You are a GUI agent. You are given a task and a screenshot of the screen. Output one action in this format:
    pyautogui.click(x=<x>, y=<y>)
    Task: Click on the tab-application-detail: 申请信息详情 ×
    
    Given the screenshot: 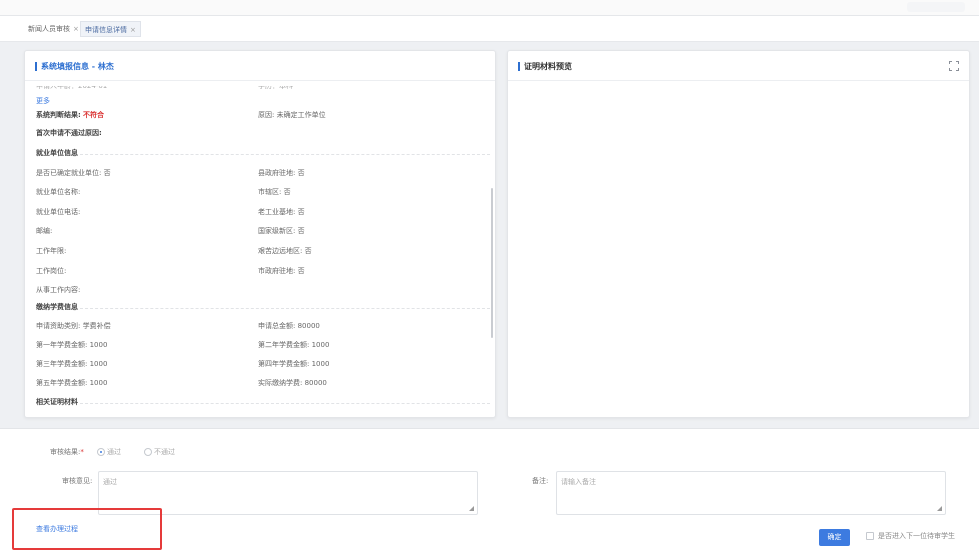 What is the action you would take?
    pyautogui.click(x=110, y=29)
    